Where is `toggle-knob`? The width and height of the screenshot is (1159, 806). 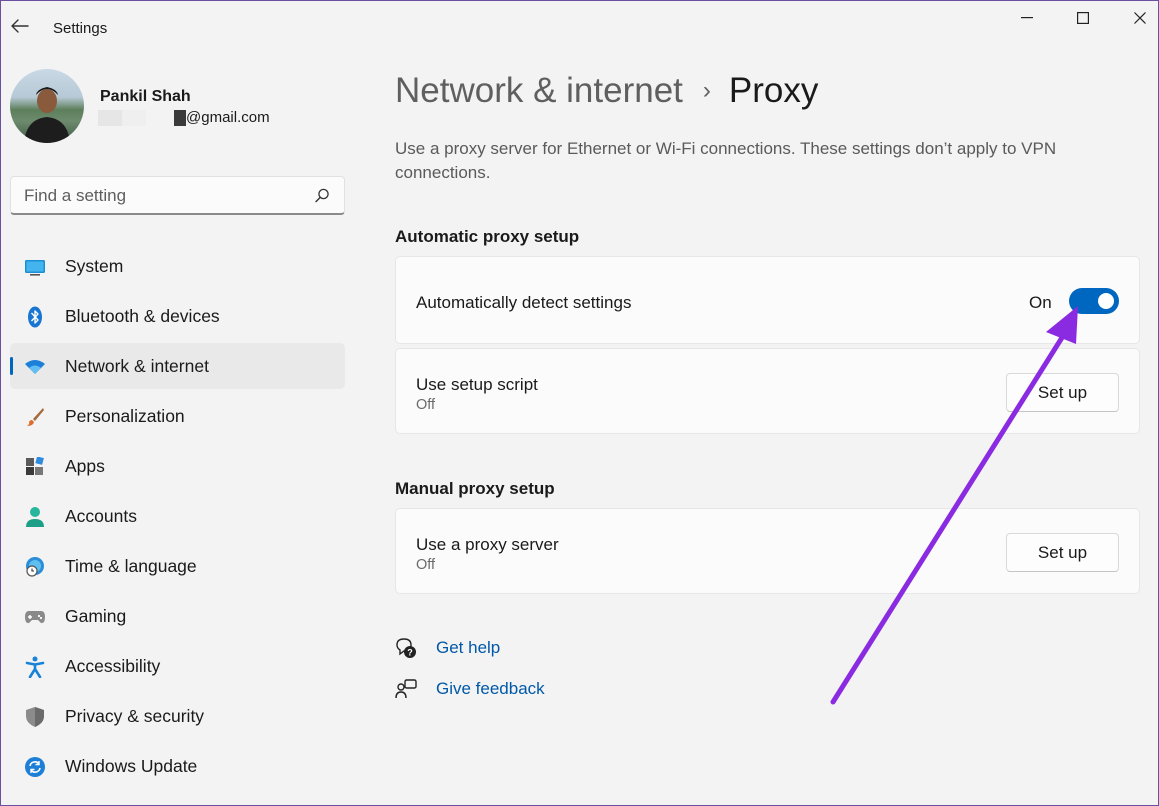 toggle-knob is located at coordinates (1106, 301).